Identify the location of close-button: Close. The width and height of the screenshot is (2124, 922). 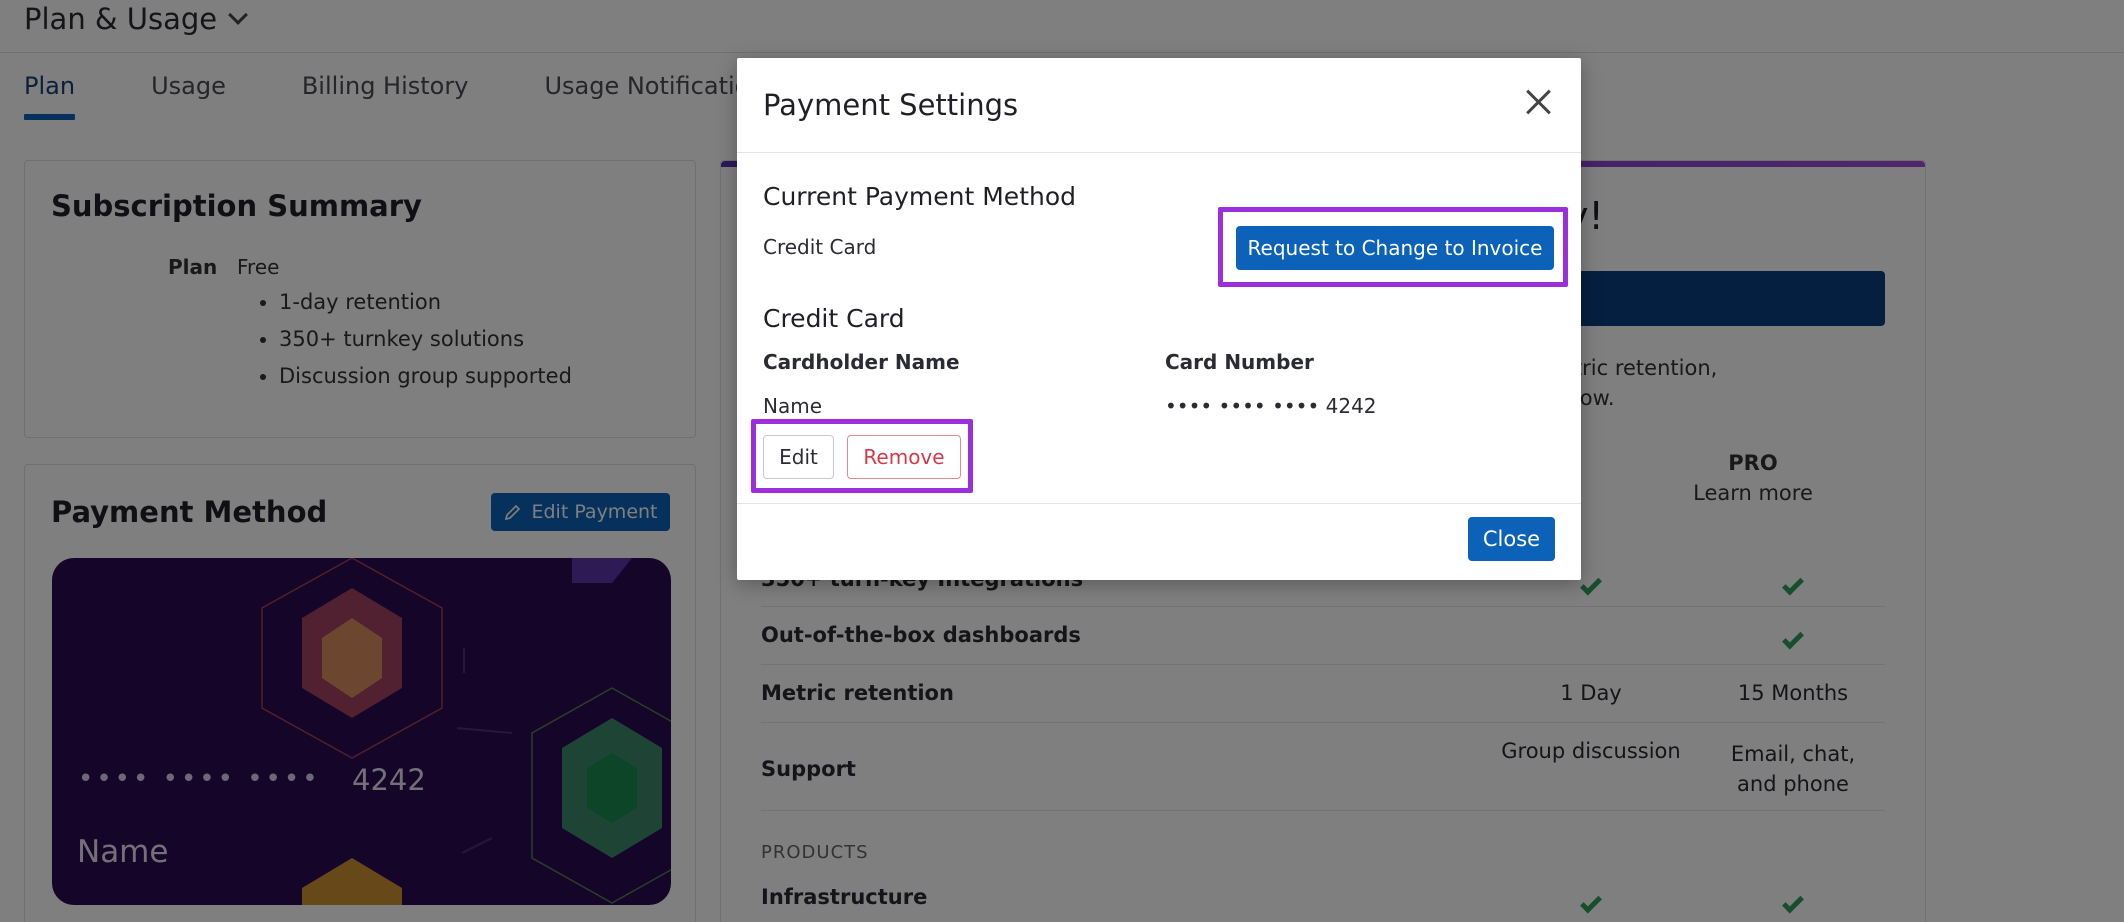
(1511, 539).